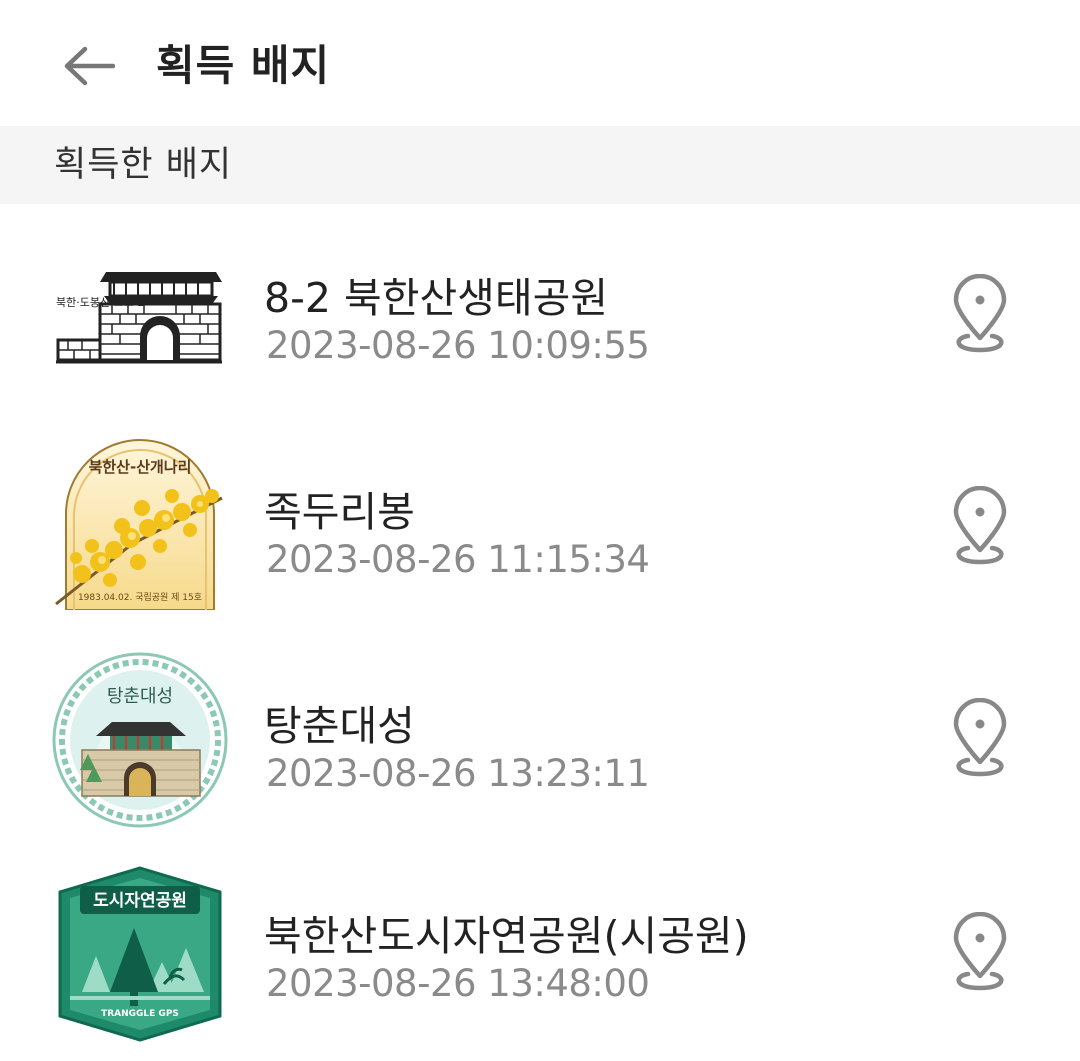 The width and height of the screenshot is (1080, 1061). What do you see at coordinates (339, 726) in the screenshot?
I see `badge-name: 탕춘대성` at bounding box center [339, 726].